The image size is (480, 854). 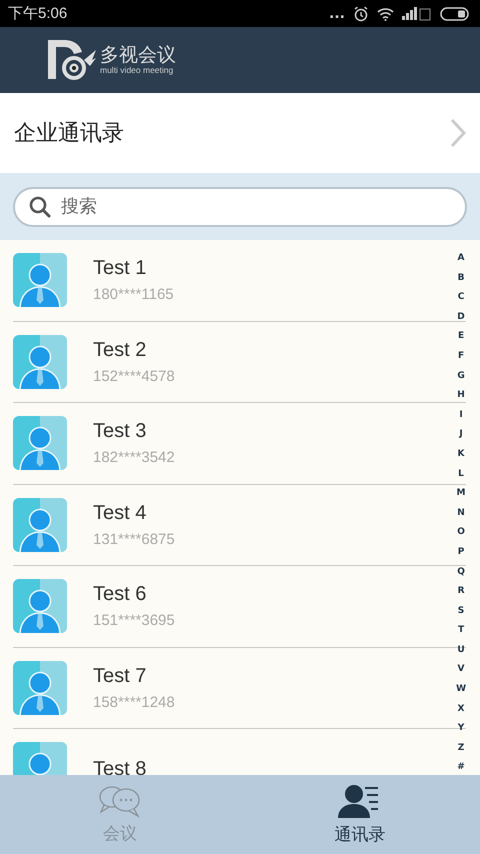 I want to click on index-letter: S, so click(x=461, y=612).